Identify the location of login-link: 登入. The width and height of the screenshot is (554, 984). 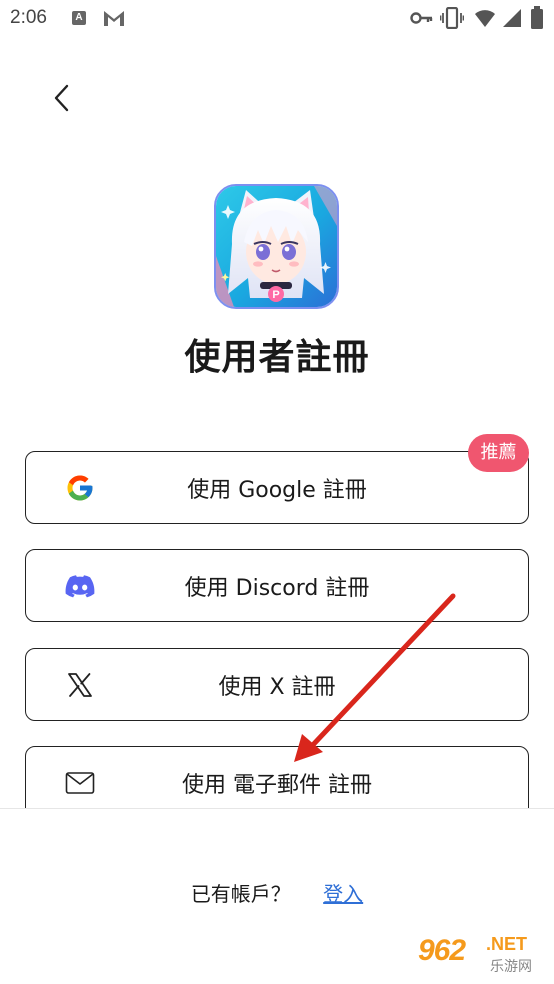
(343, 894).